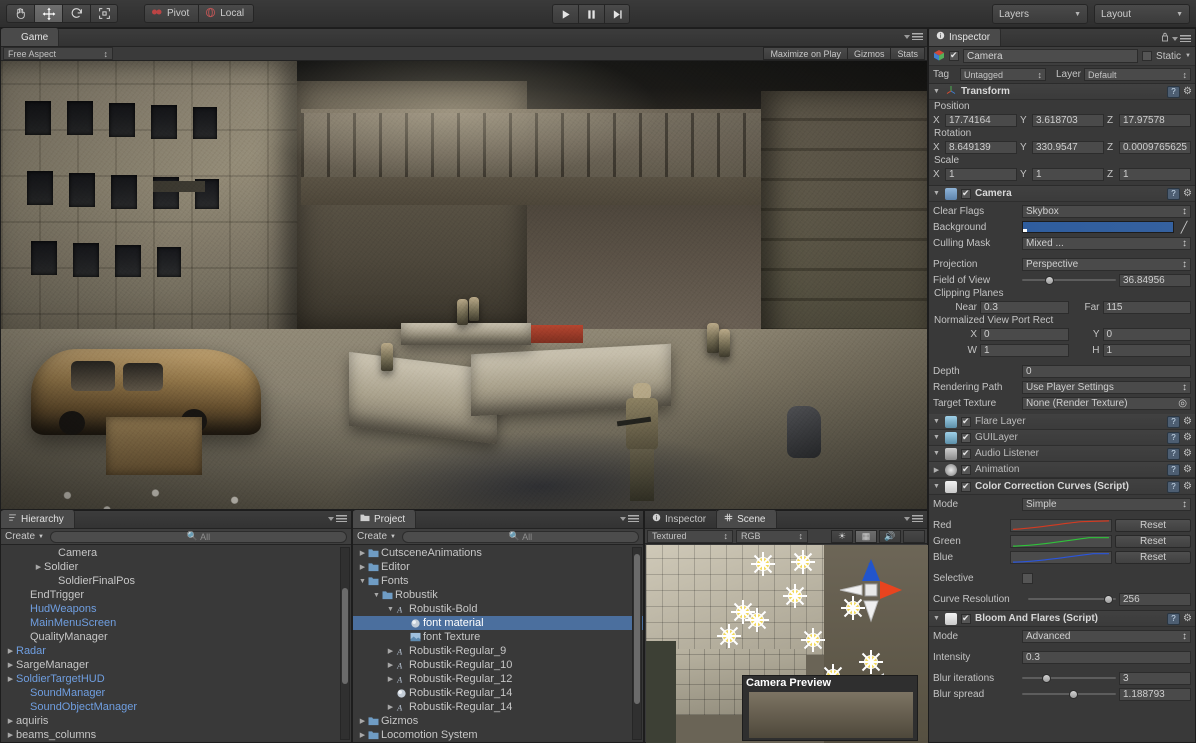 The width and height of the screenshot is (1196, 743). What do you see at coordinates (58, 53) in the screenshot?
I see `aspect-ratio-dropdown: Free Aspect ↕` at bounding box center [58, 53].